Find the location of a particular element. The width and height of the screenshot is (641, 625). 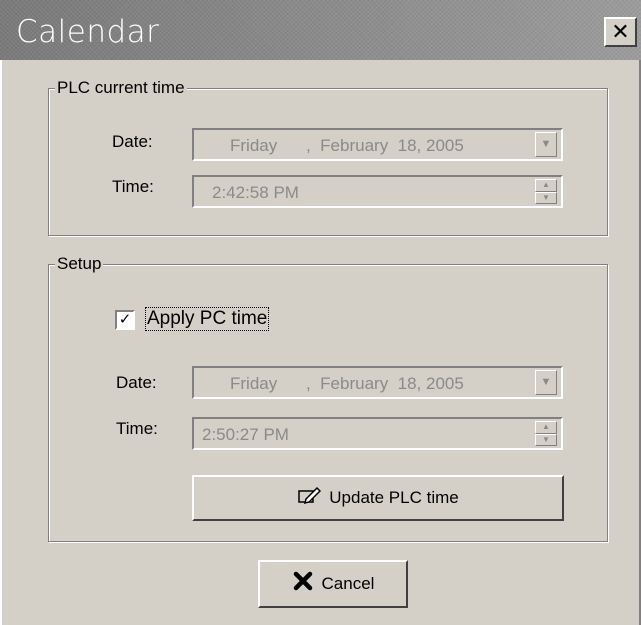

plc-date-weekday: Friday is located at coordinates (254, 145).